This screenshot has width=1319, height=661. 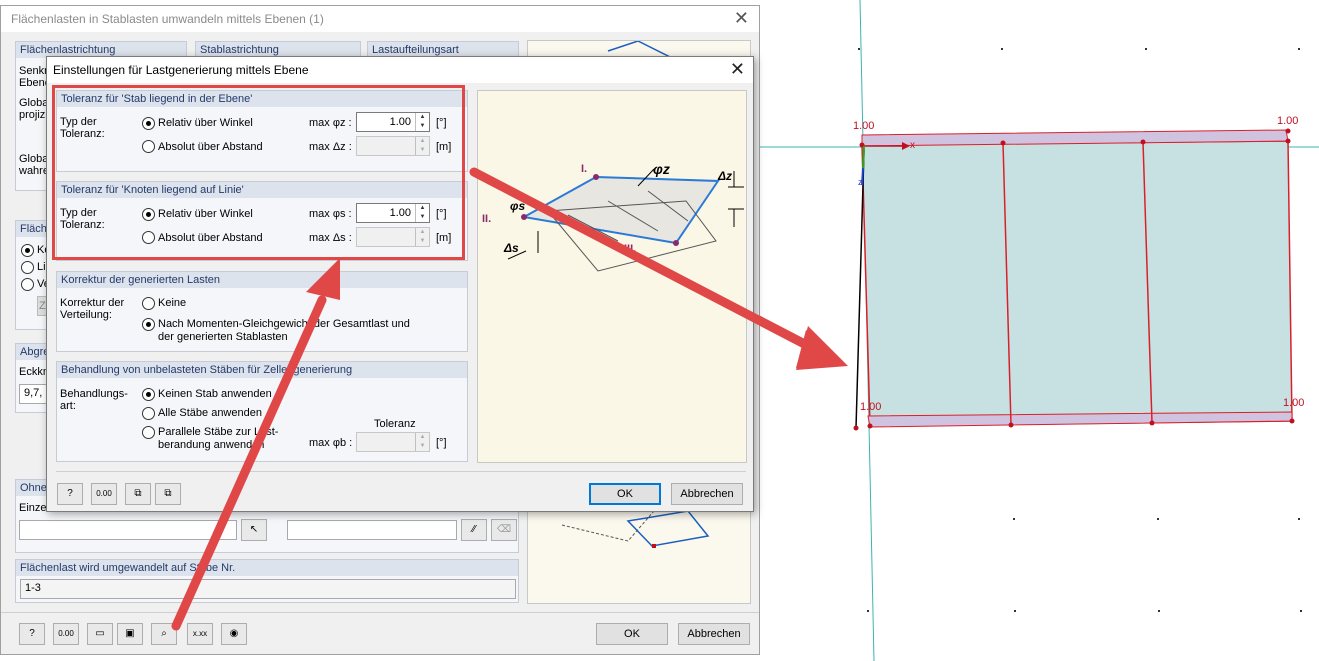 I want to click on local-y-axis, so click(x=863, y=158).